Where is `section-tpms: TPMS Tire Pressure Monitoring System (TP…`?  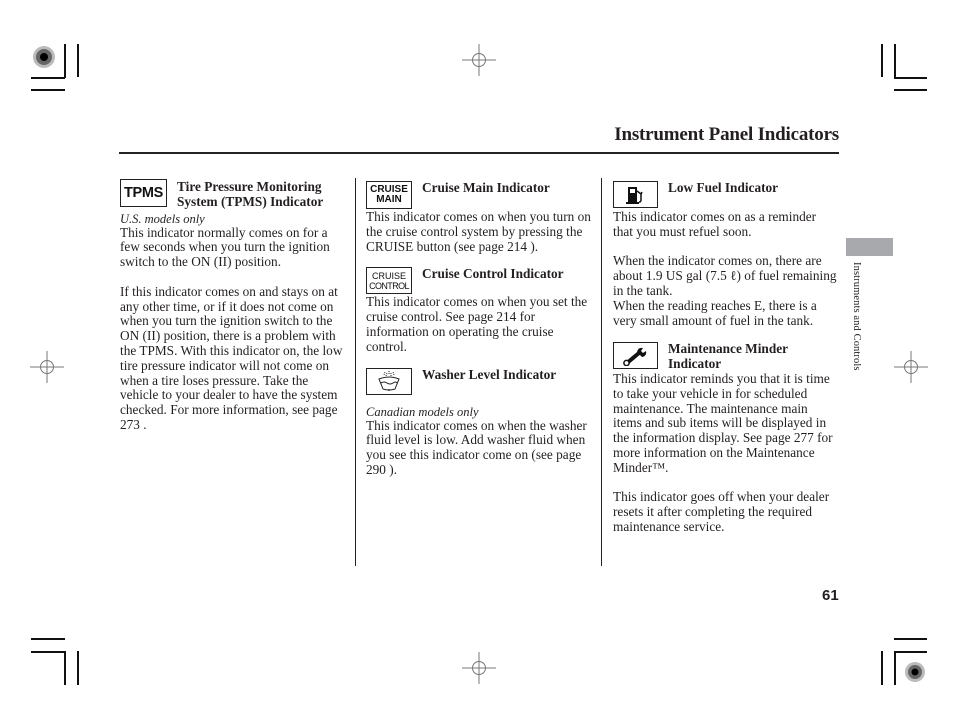 section-tpms: TPMS Tire Pressure Monitoring System (TP… is located at coordinates (234, 194).